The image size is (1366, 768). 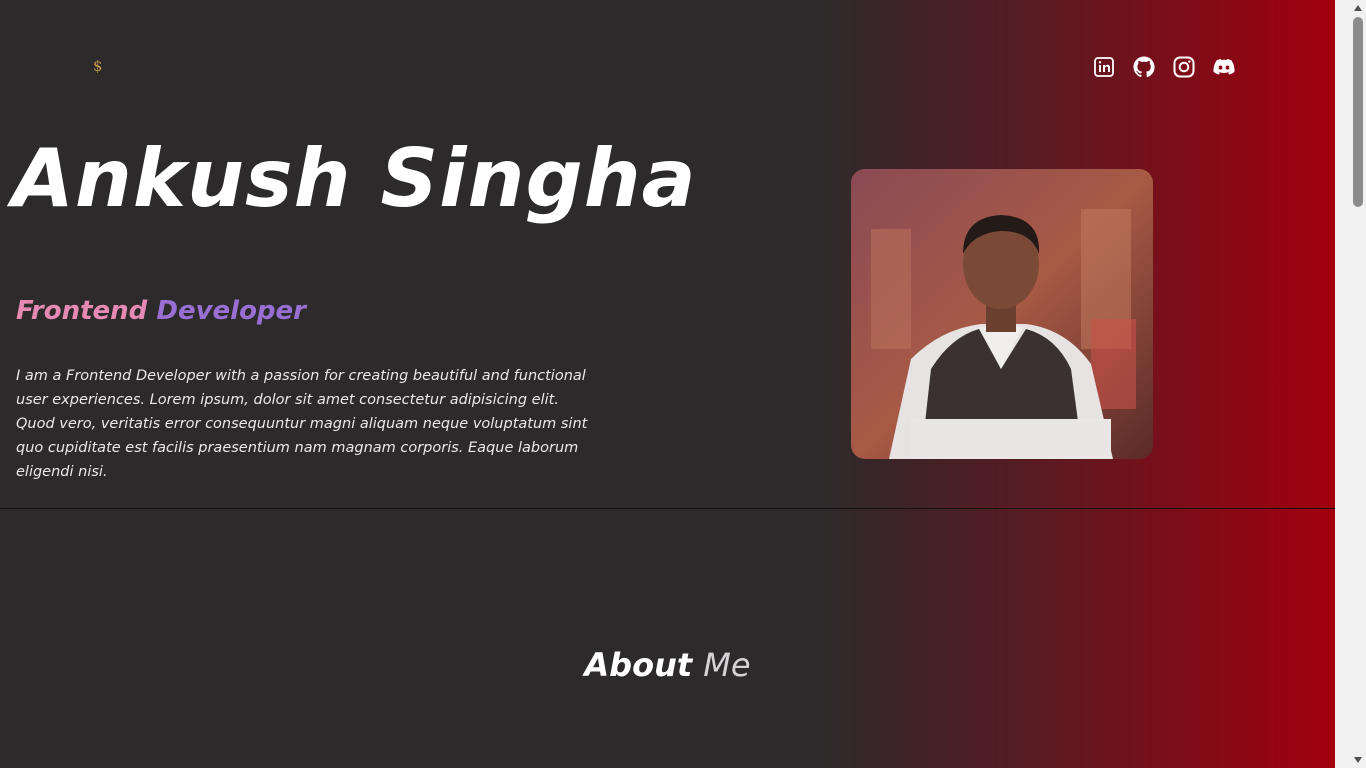 I want to click on role-title: Frontend Developer, so click(x=161, y=311).